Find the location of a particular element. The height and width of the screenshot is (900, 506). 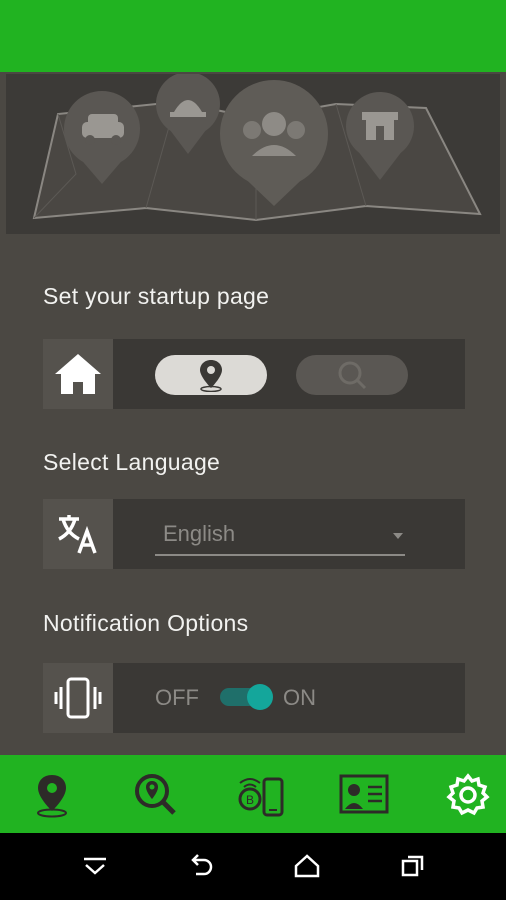

startup-option-search is located at coordinates (352, 375).